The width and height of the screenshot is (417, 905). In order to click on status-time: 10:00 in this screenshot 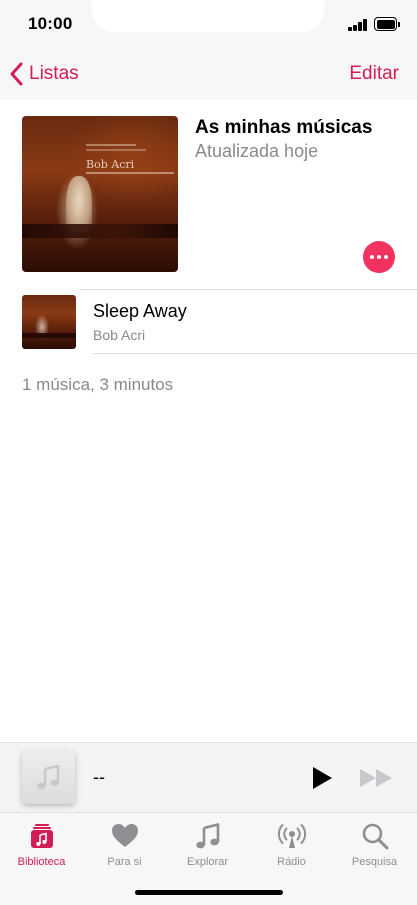, I will do `click(50, 23)`.